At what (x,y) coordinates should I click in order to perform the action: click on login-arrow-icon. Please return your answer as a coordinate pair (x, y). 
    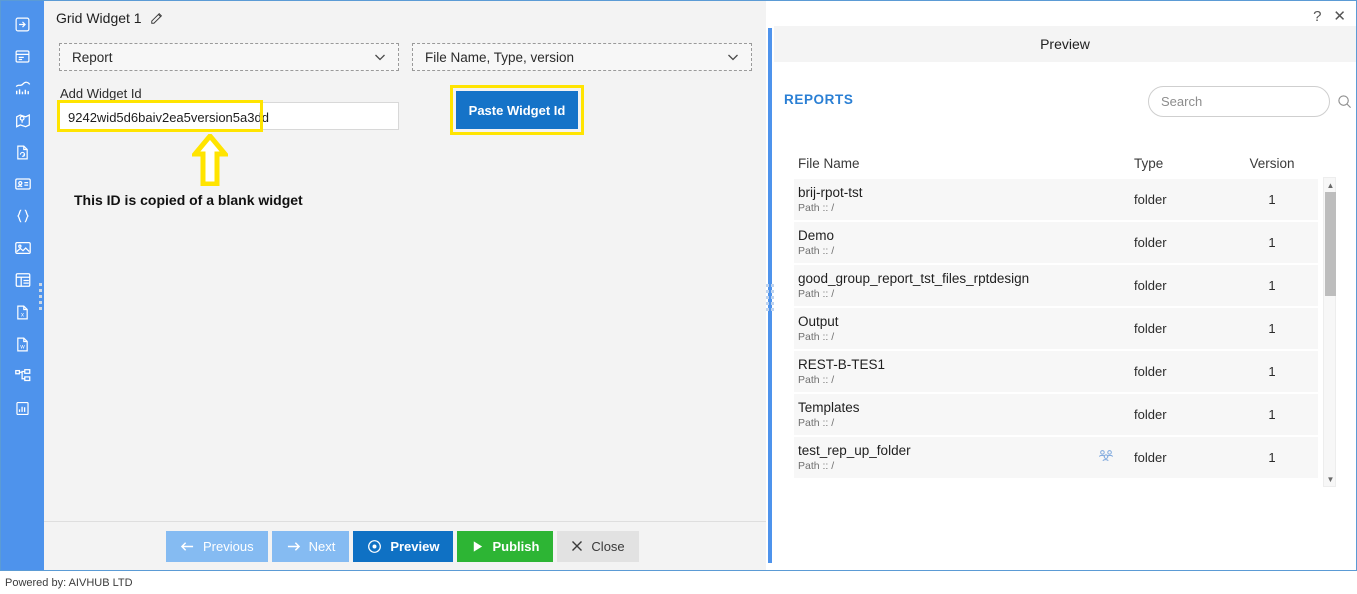
    Looking at the image, I should click on (23, 24).